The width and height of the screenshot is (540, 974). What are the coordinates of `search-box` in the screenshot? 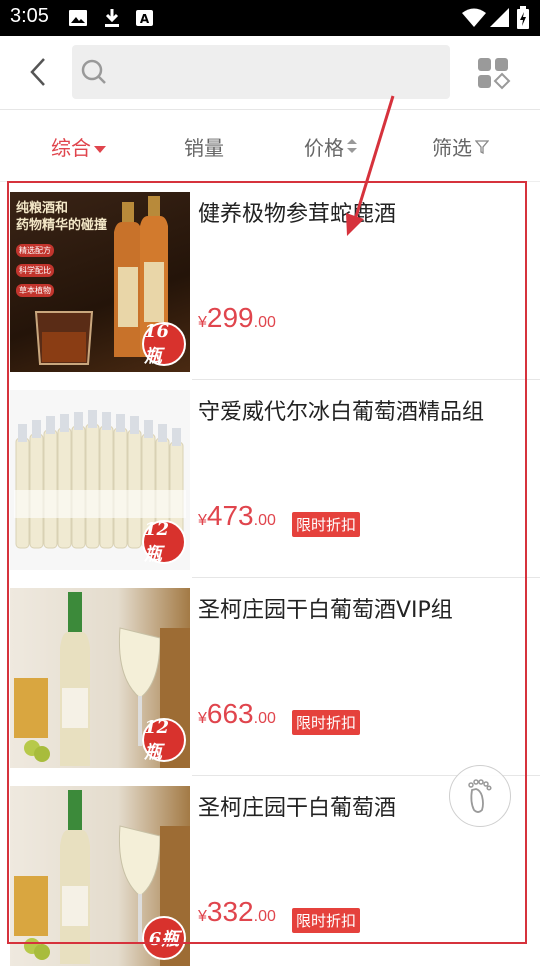 It's located at (261, 72).